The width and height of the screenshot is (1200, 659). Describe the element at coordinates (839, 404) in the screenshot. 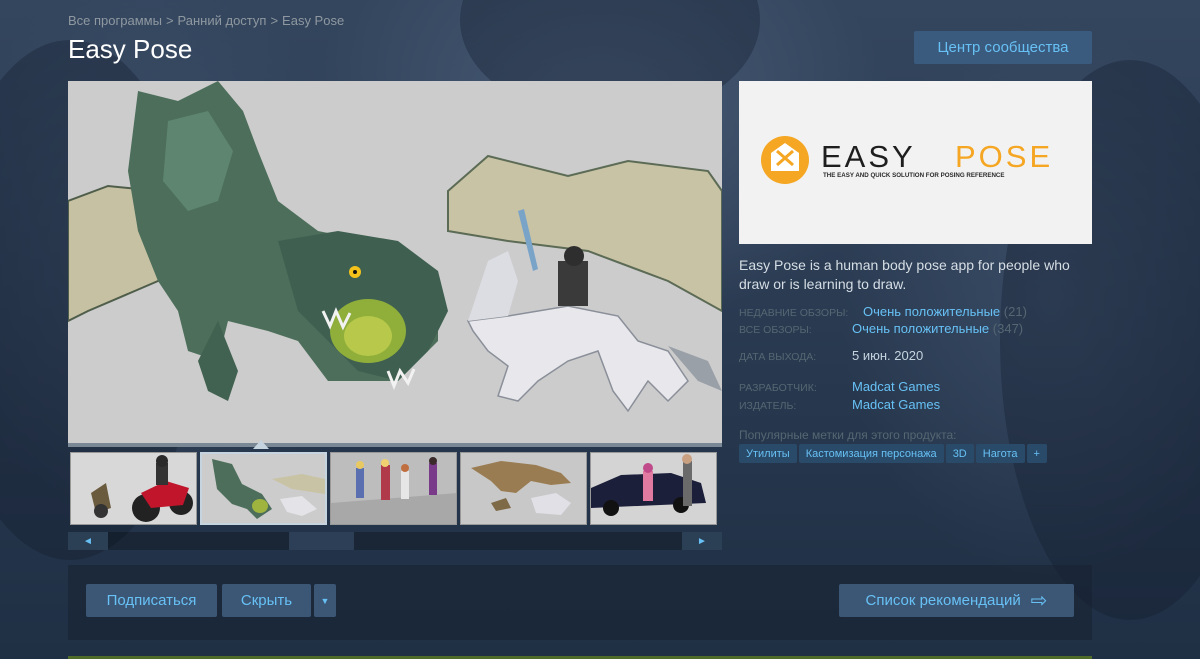

I see `publisher-row: ИЗДАТЕЛЬ: Madcat Games` at that location.